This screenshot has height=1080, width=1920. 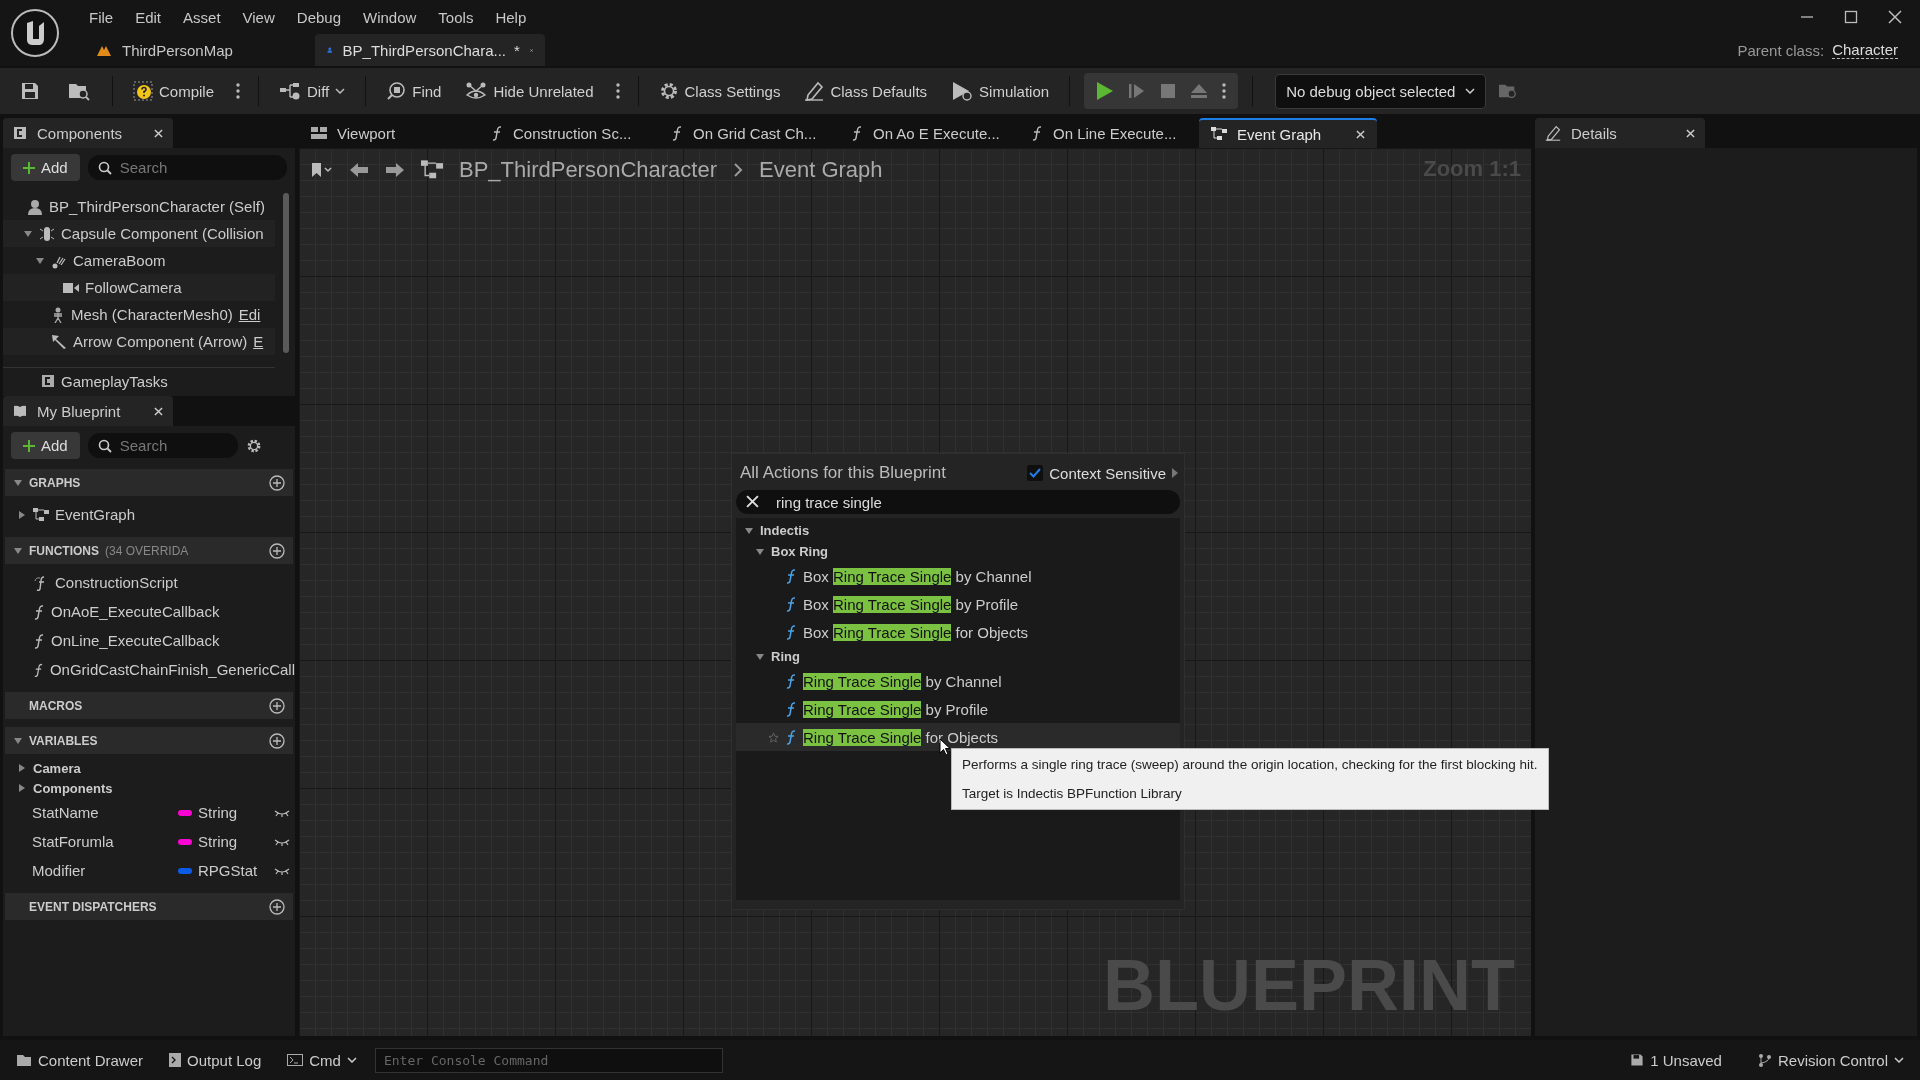 What do you see at coordinates (202, 17) in the screenshot?
I see `menu-item: Asset` at bounding box center [202, 17].